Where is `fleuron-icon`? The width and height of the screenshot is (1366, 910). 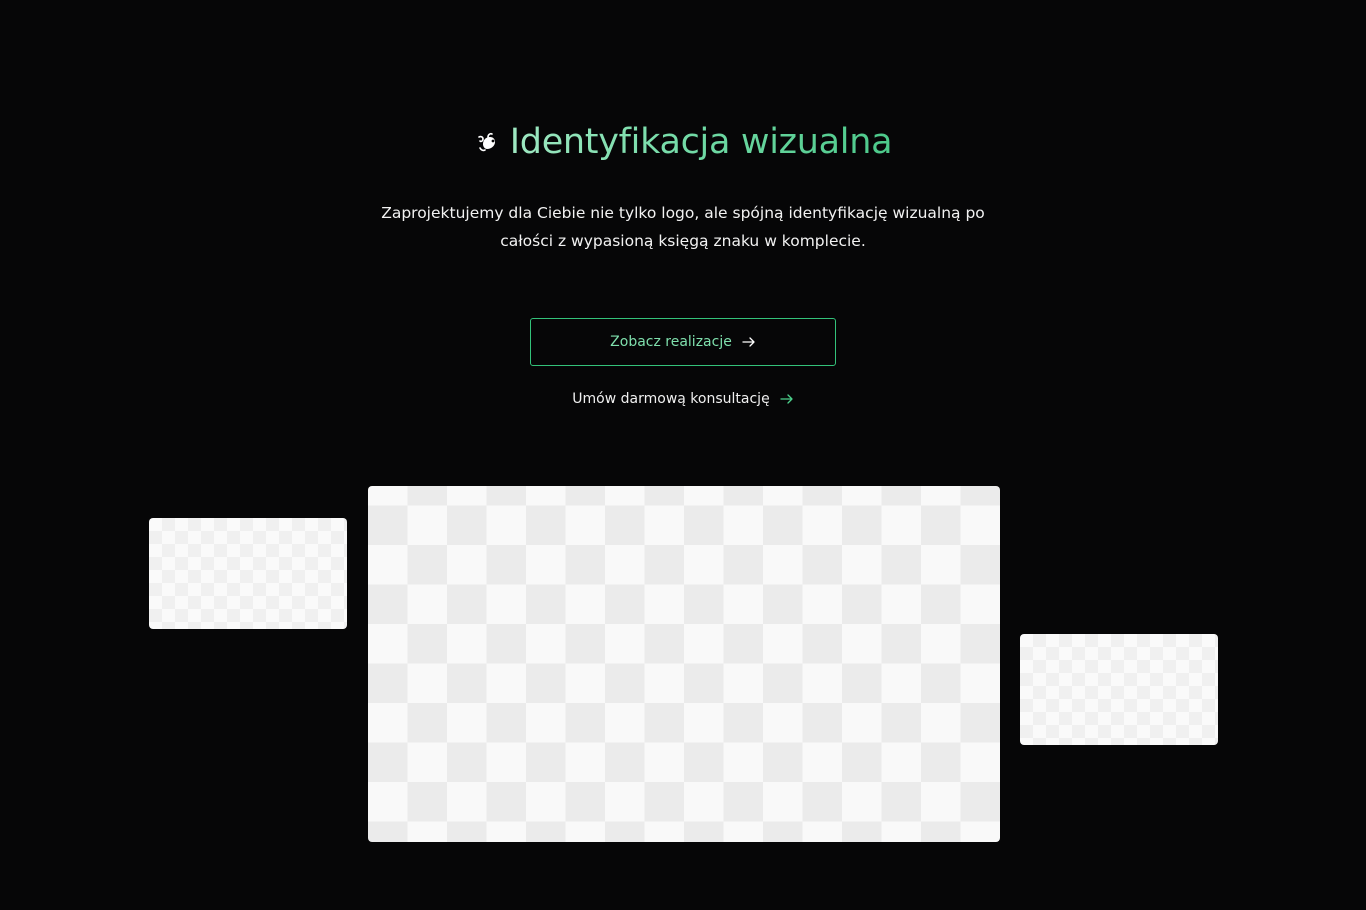 fleuron-icon is located at coordinates (487, 142).